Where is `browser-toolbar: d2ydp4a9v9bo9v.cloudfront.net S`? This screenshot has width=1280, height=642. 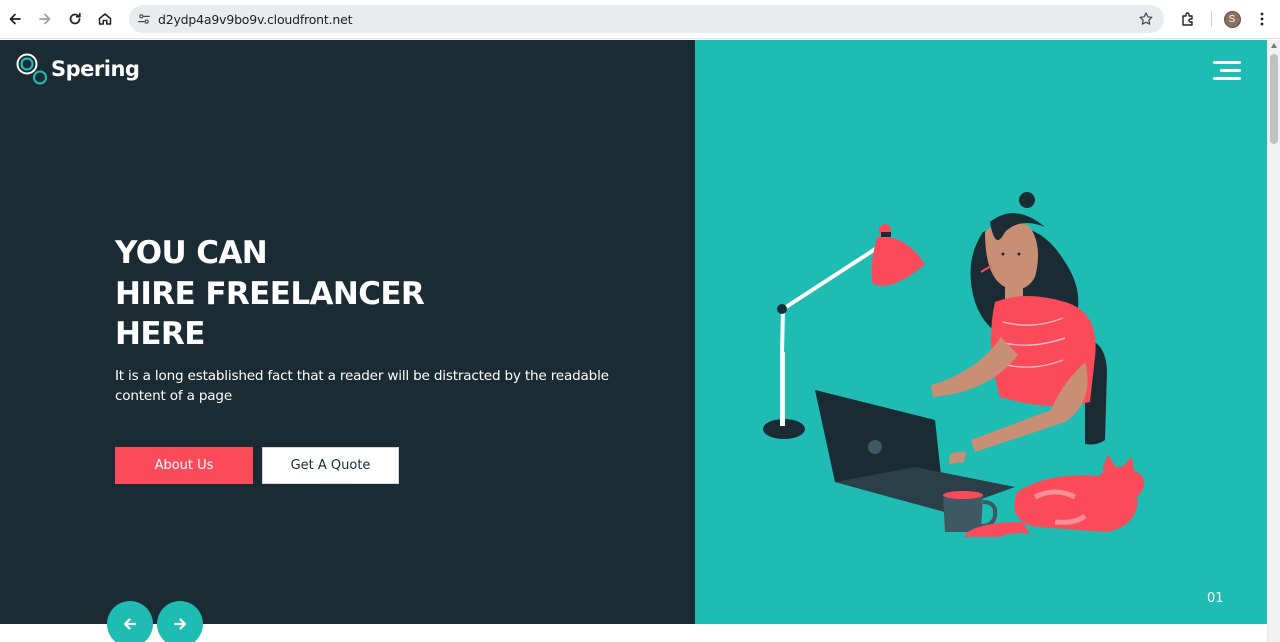 browser-toolbar: d2ydp4a9v9bo9v.cloudfront.net S is located at coordinates (640, 19).